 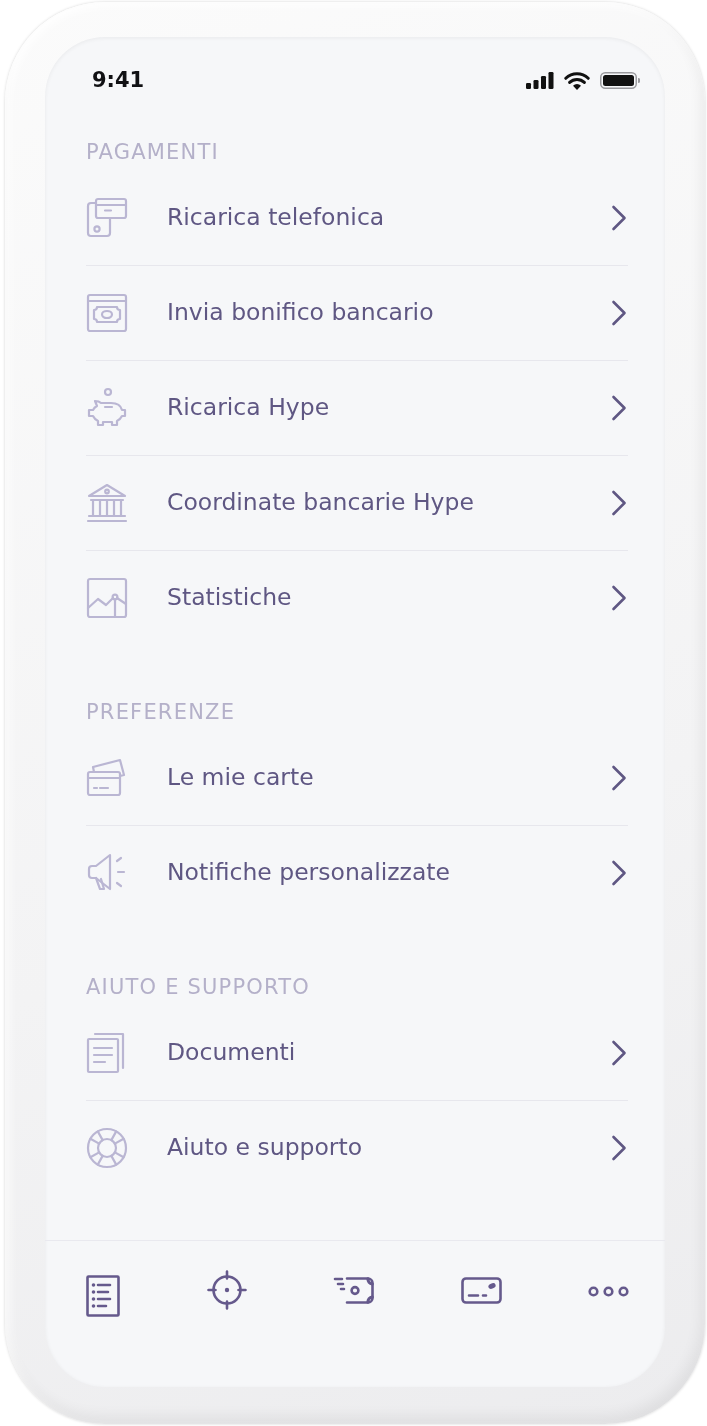 I want to click on status-time: 9:41, so click(x=118, y=80).